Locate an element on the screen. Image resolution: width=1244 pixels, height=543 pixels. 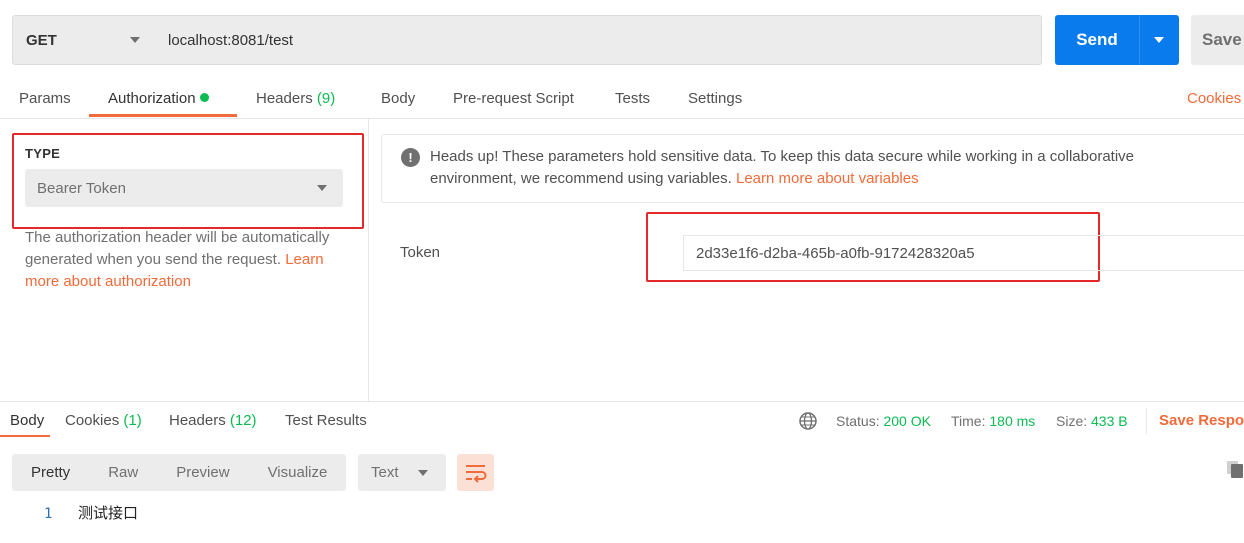
format-select: Text is located at coordinates (402, 472).